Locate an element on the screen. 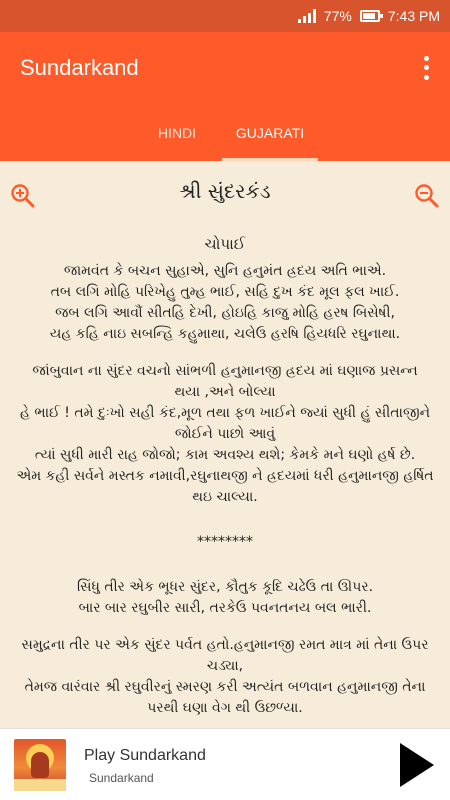 This screenshot has width=450, height=800. album-art is located at coordinates (40, 765).